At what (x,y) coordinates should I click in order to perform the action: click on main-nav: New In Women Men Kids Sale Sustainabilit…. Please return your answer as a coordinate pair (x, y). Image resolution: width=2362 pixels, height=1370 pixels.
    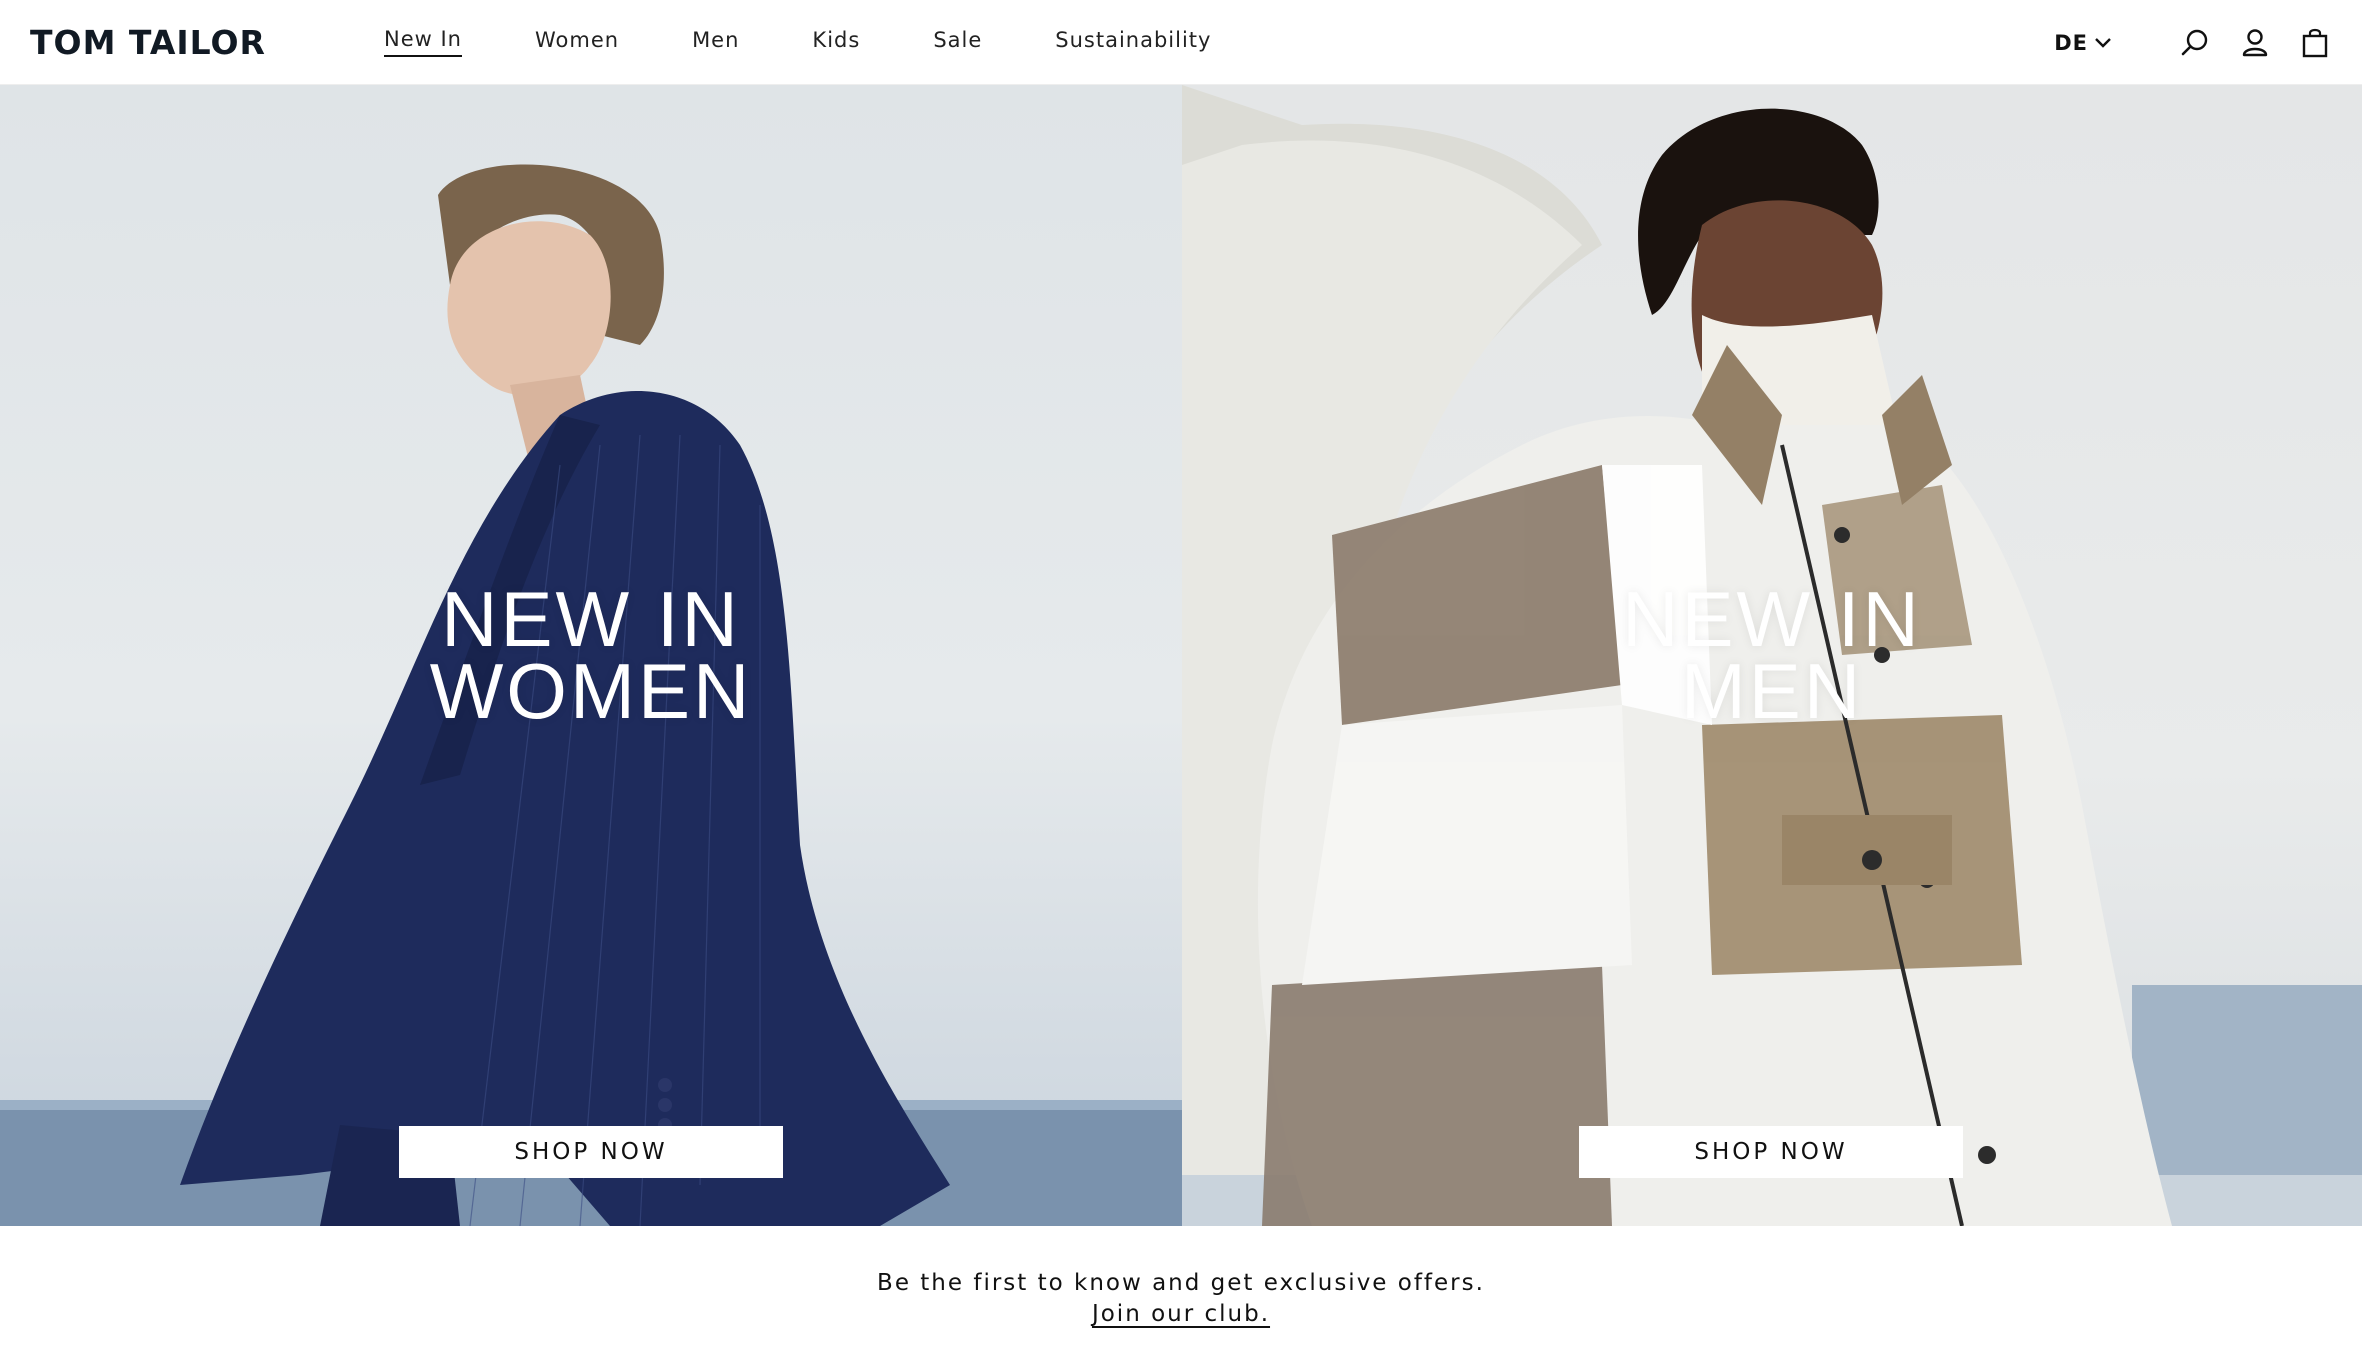
    Looking at the image, I should click on (834, 42).